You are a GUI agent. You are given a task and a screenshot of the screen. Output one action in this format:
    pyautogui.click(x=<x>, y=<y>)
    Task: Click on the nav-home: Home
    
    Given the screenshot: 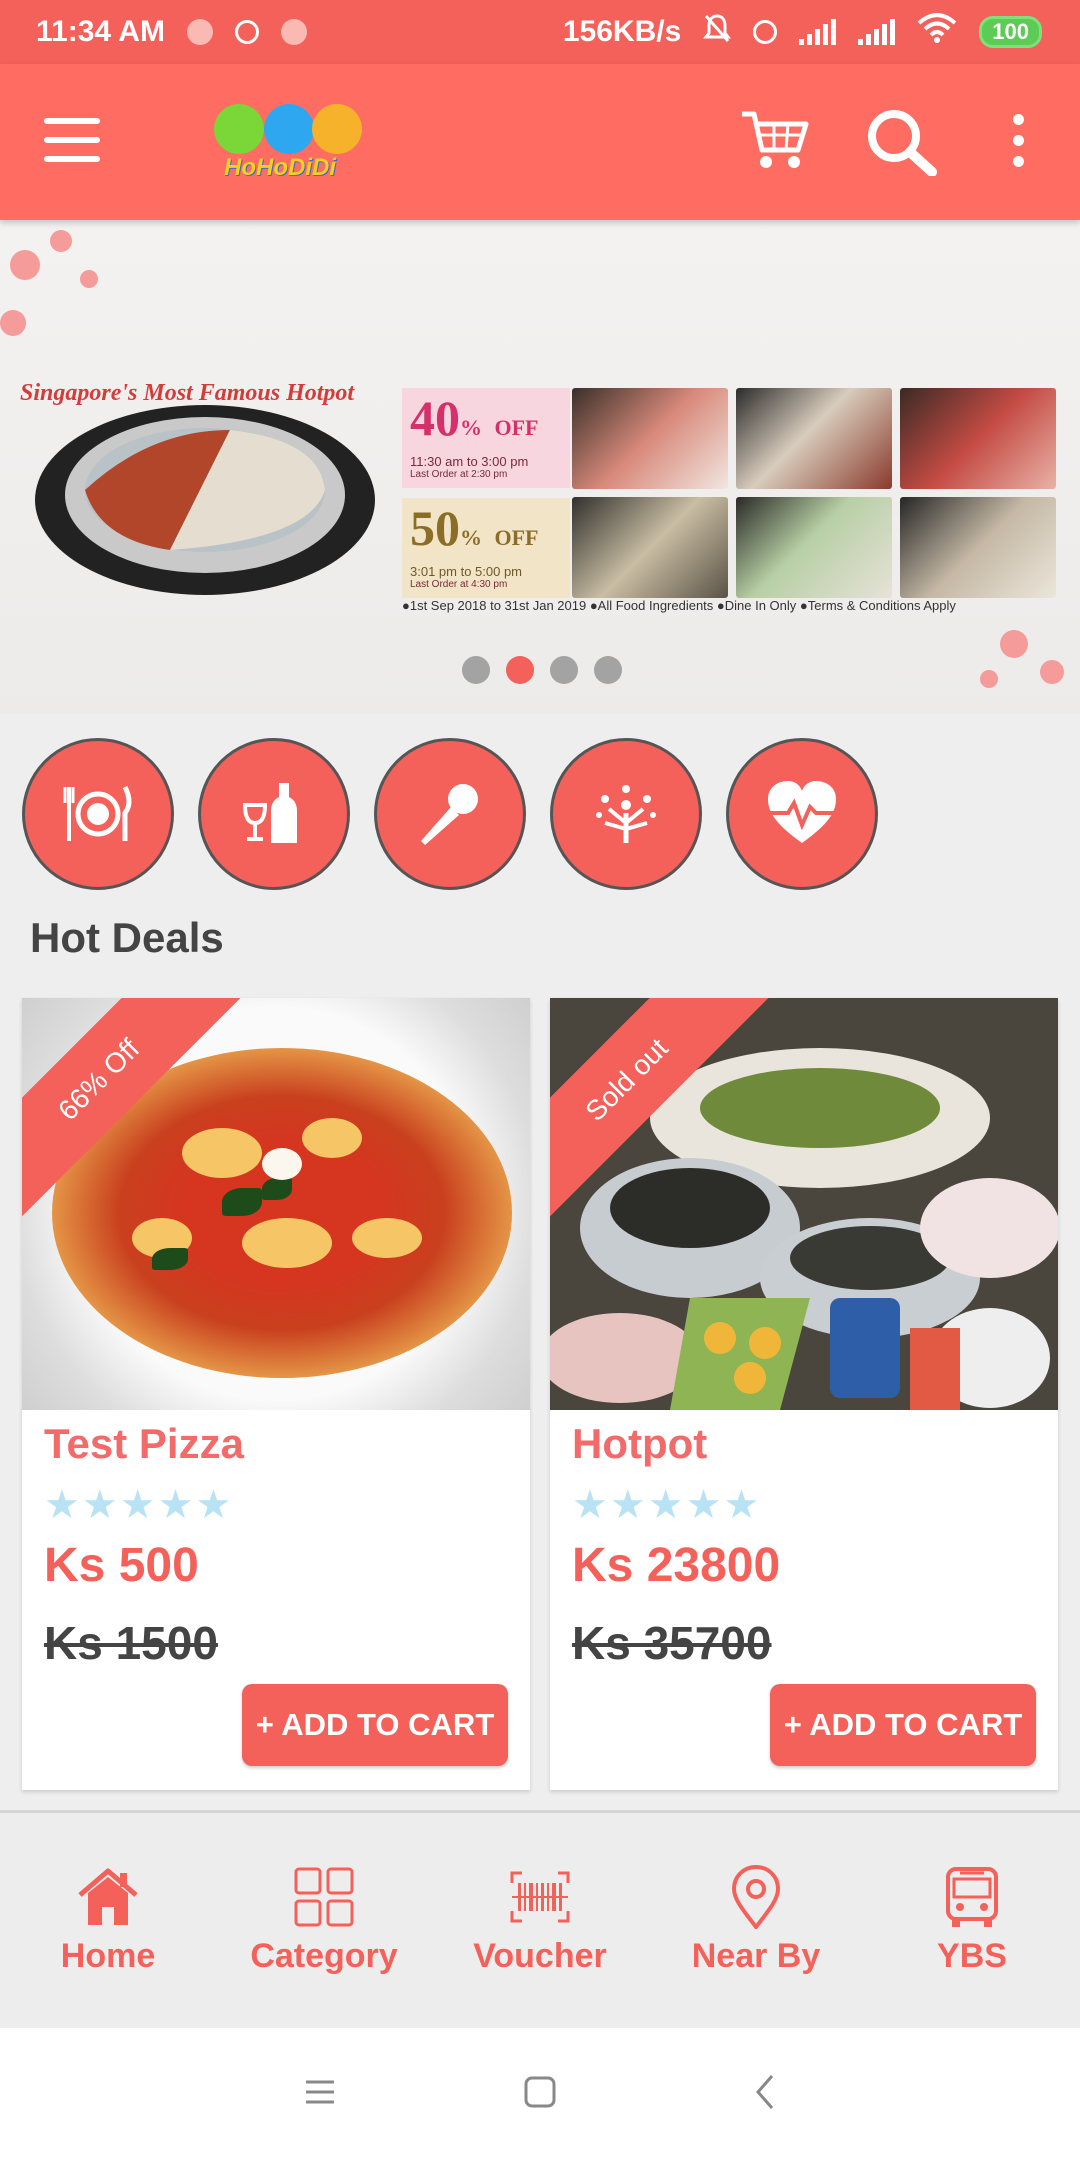 What is the action you would take?
    pyautogui.click(x=108, y=1920)
    